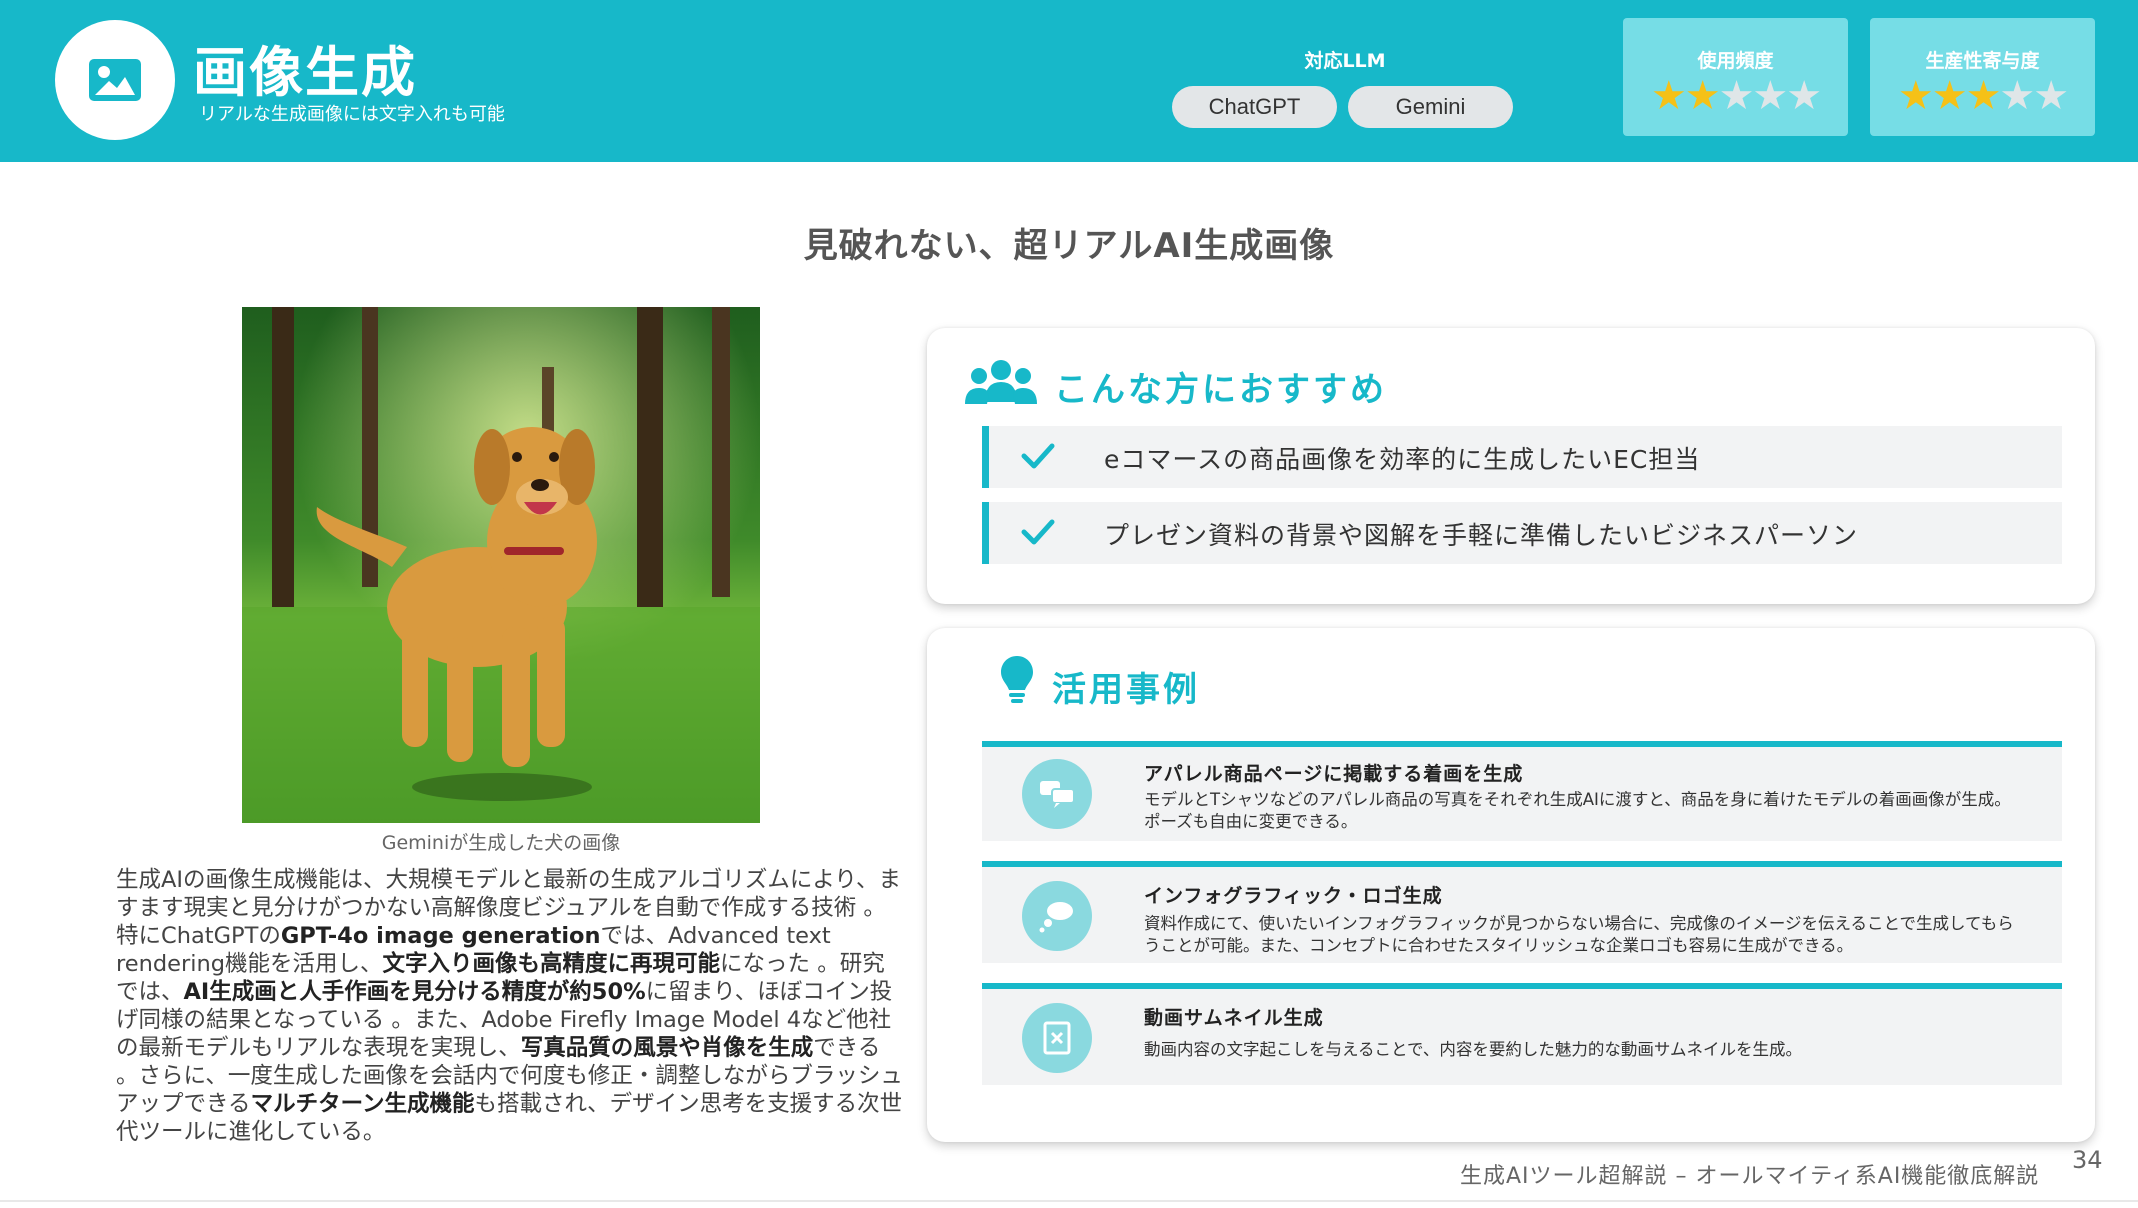  I want to click on chat-bubbles-icon, so click(1057, 794).